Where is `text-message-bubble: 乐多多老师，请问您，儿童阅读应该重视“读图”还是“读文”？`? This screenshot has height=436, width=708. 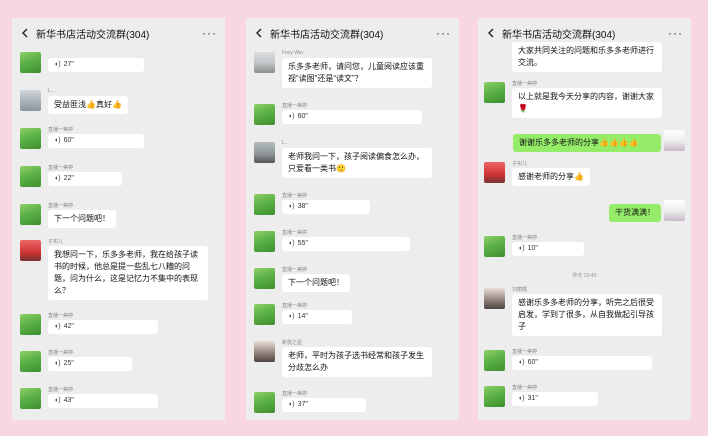
text-message-bubble: 乐多多老师，请问您，儿童阅读应该重视“读图”还是“读文”？ is located at coordinates (357, 73).